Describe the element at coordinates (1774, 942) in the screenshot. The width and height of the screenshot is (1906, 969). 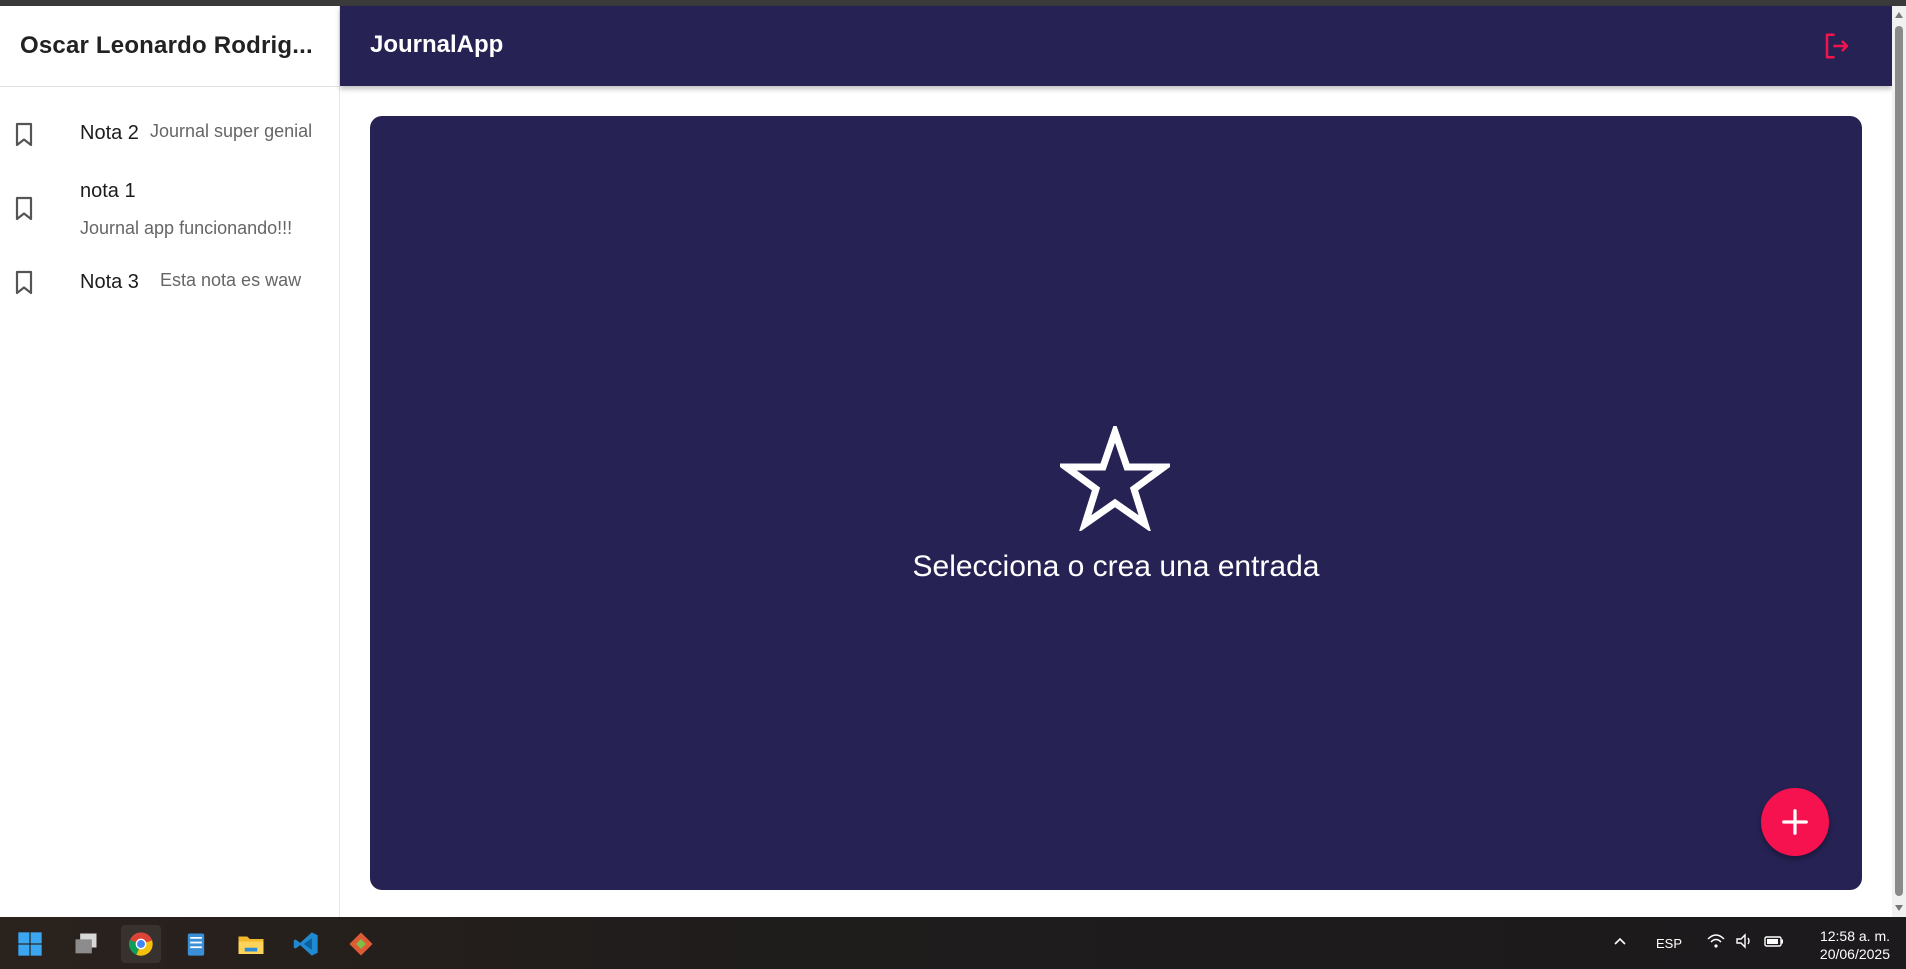
I see `battery-icon` at that location.